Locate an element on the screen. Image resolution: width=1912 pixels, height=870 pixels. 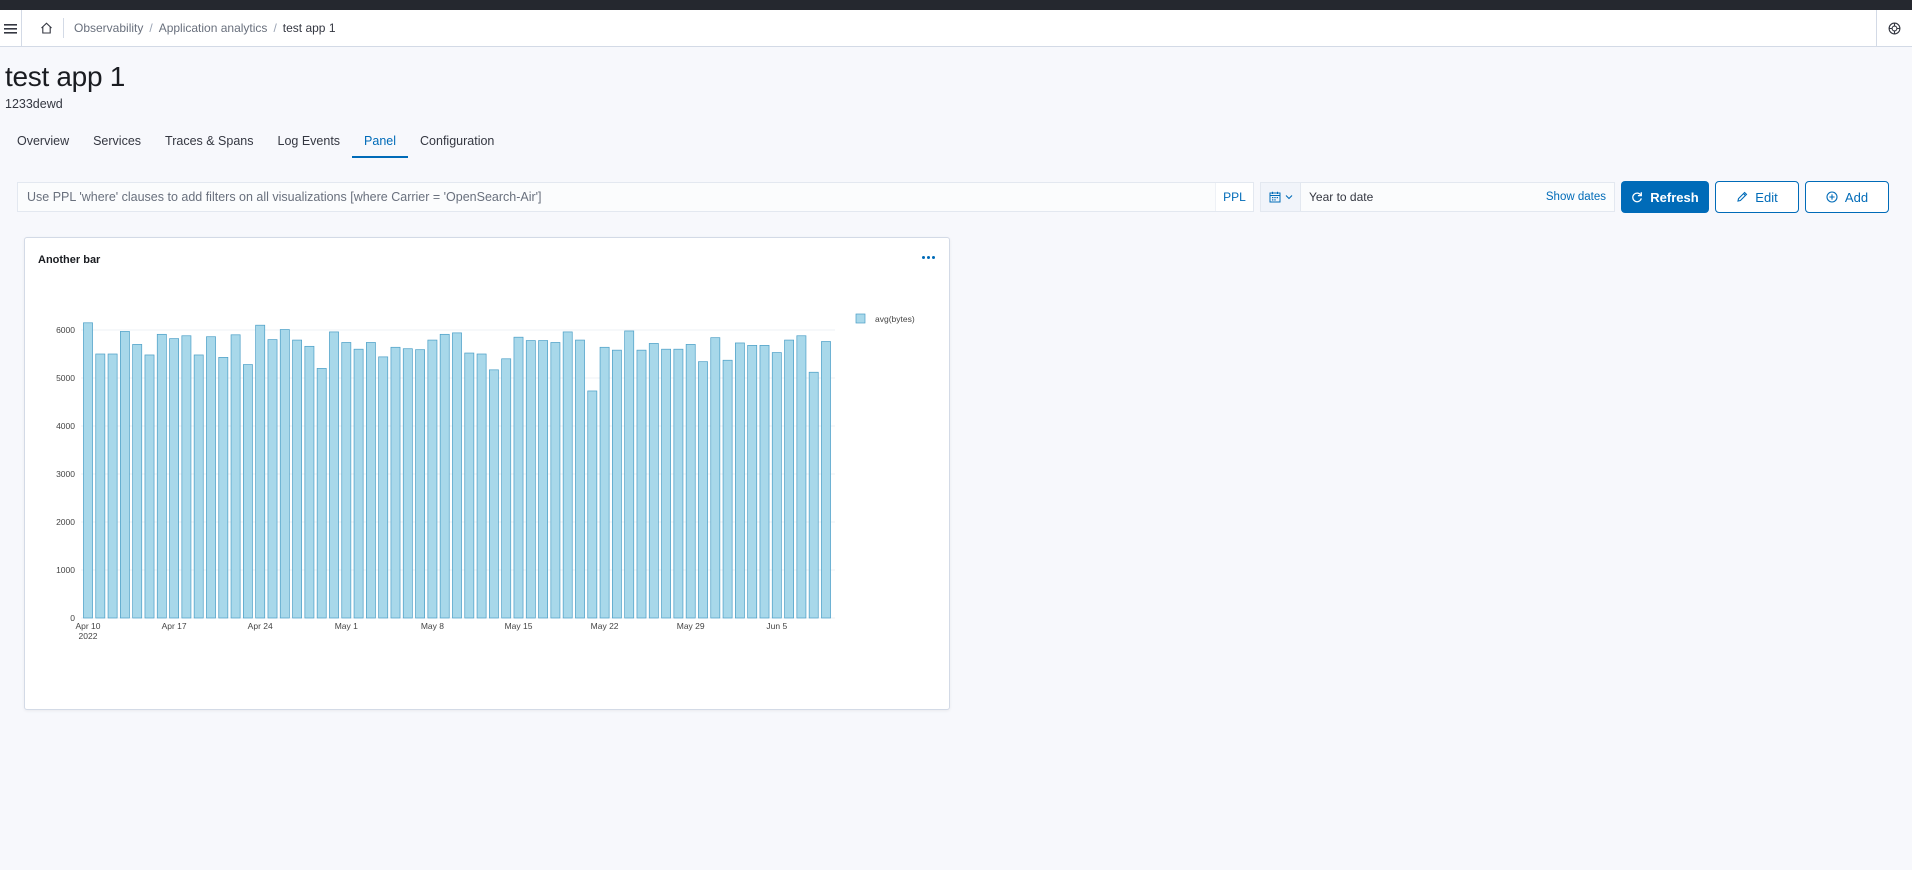
page-title: test app 1 is located at coordinates (65, 76).